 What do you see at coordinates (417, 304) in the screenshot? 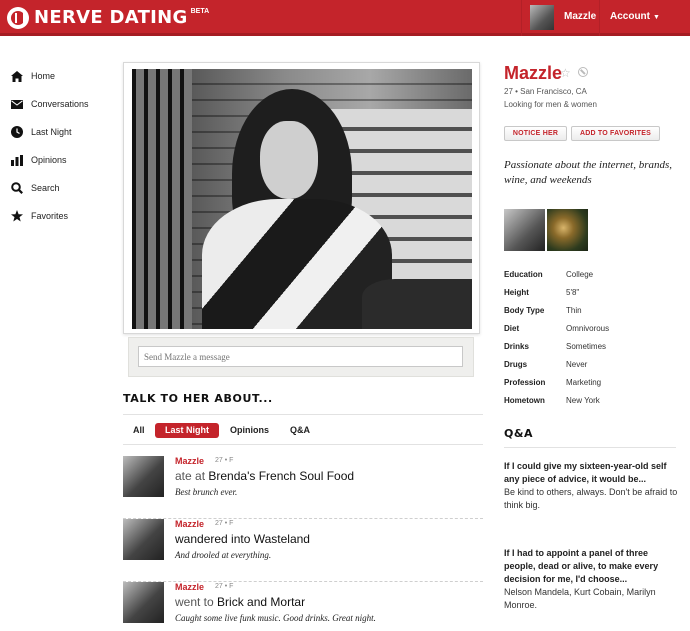
I see `photo-legs` at bounding box center [417, 304].